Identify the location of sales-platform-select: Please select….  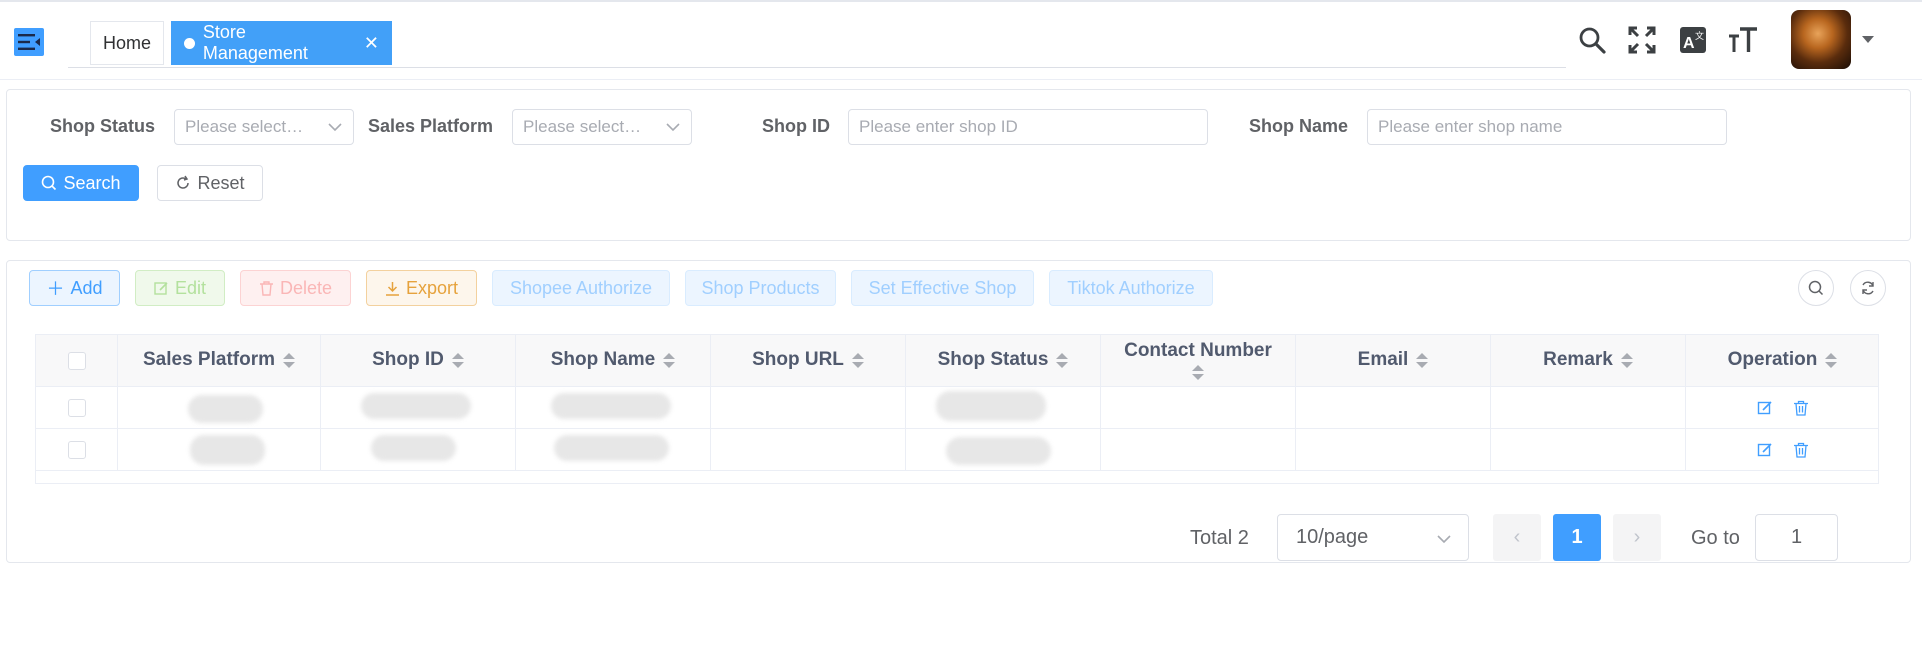
(602, 127).